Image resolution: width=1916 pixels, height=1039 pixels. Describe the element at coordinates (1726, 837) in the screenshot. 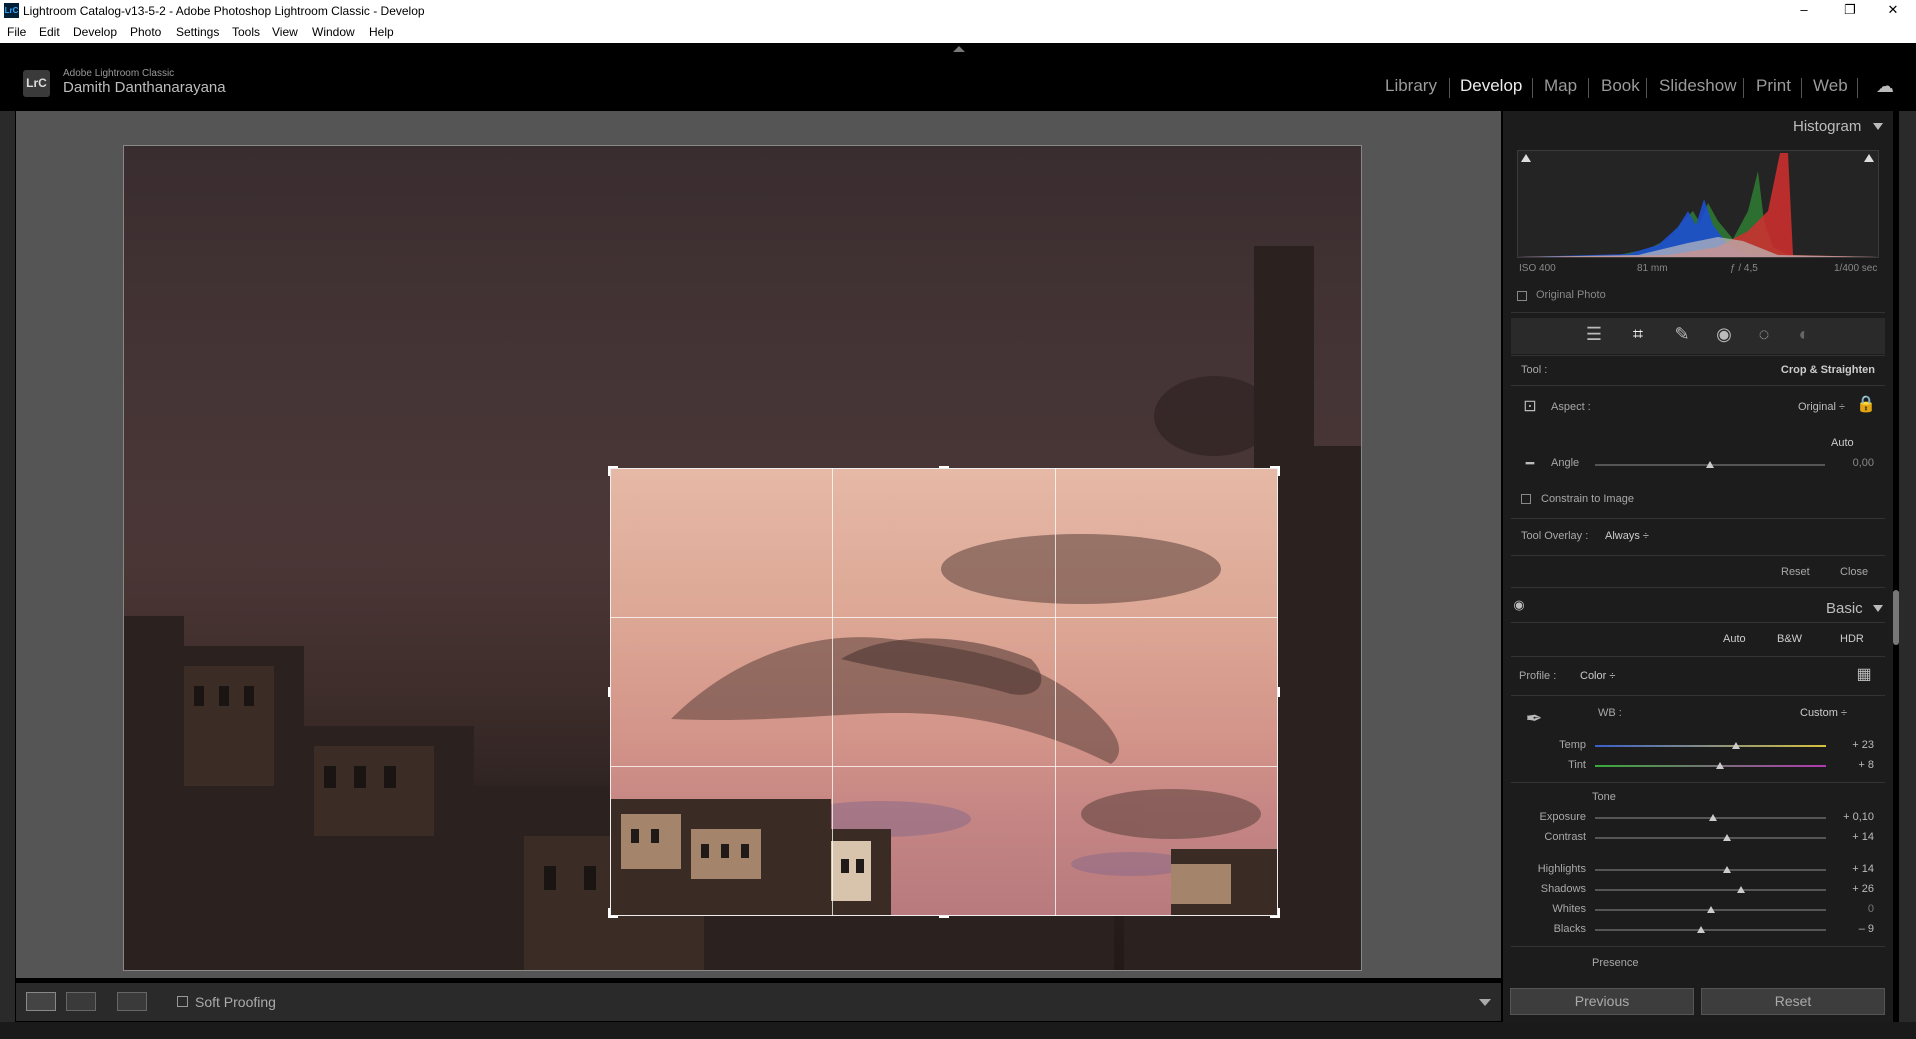

I see `contrast-slider-knob` at that location.